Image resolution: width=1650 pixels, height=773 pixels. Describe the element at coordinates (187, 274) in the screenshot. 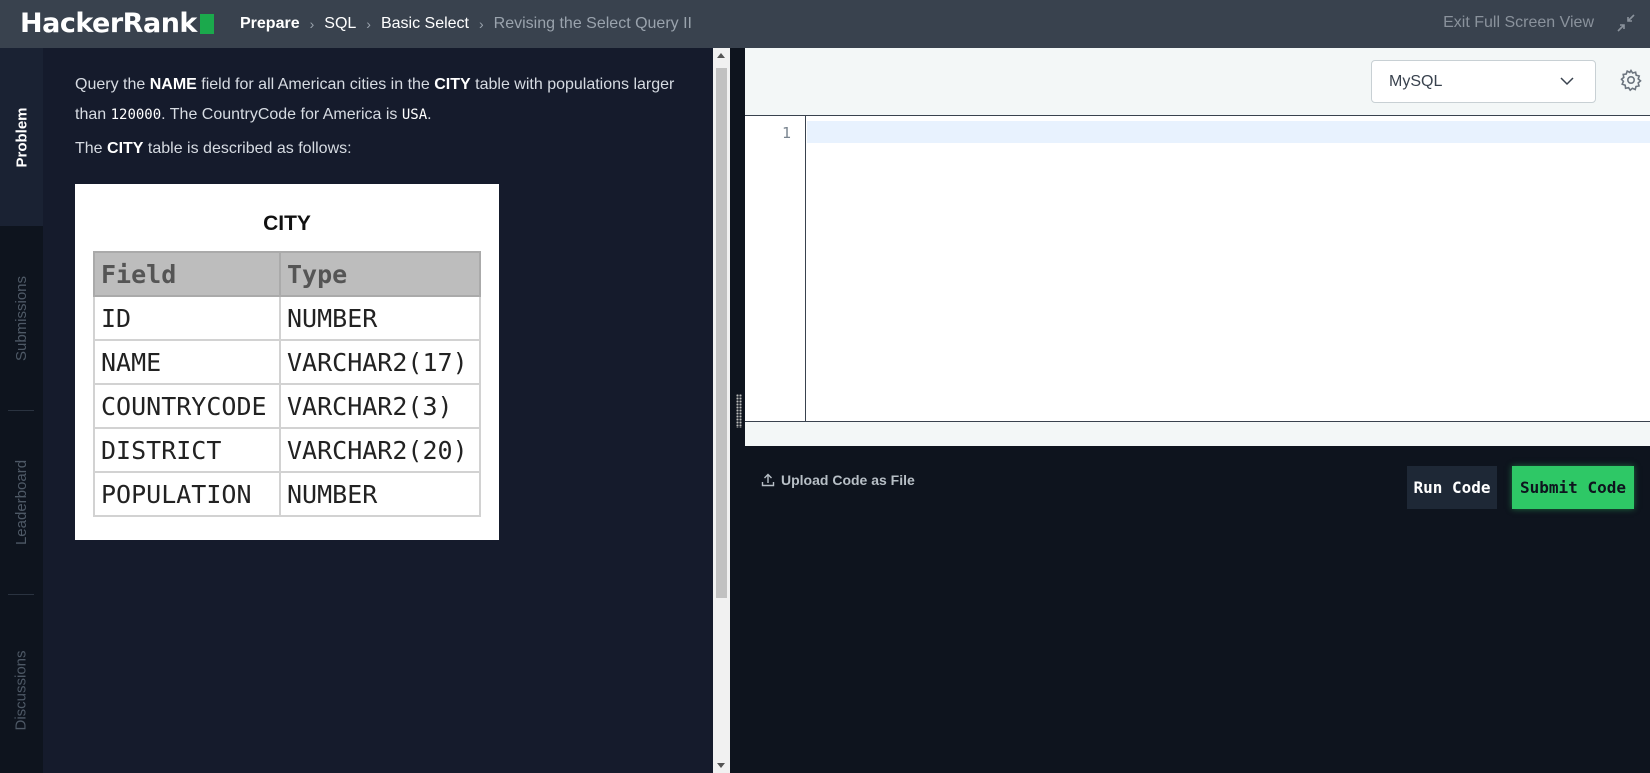

I see `column-header: Field` at that location.